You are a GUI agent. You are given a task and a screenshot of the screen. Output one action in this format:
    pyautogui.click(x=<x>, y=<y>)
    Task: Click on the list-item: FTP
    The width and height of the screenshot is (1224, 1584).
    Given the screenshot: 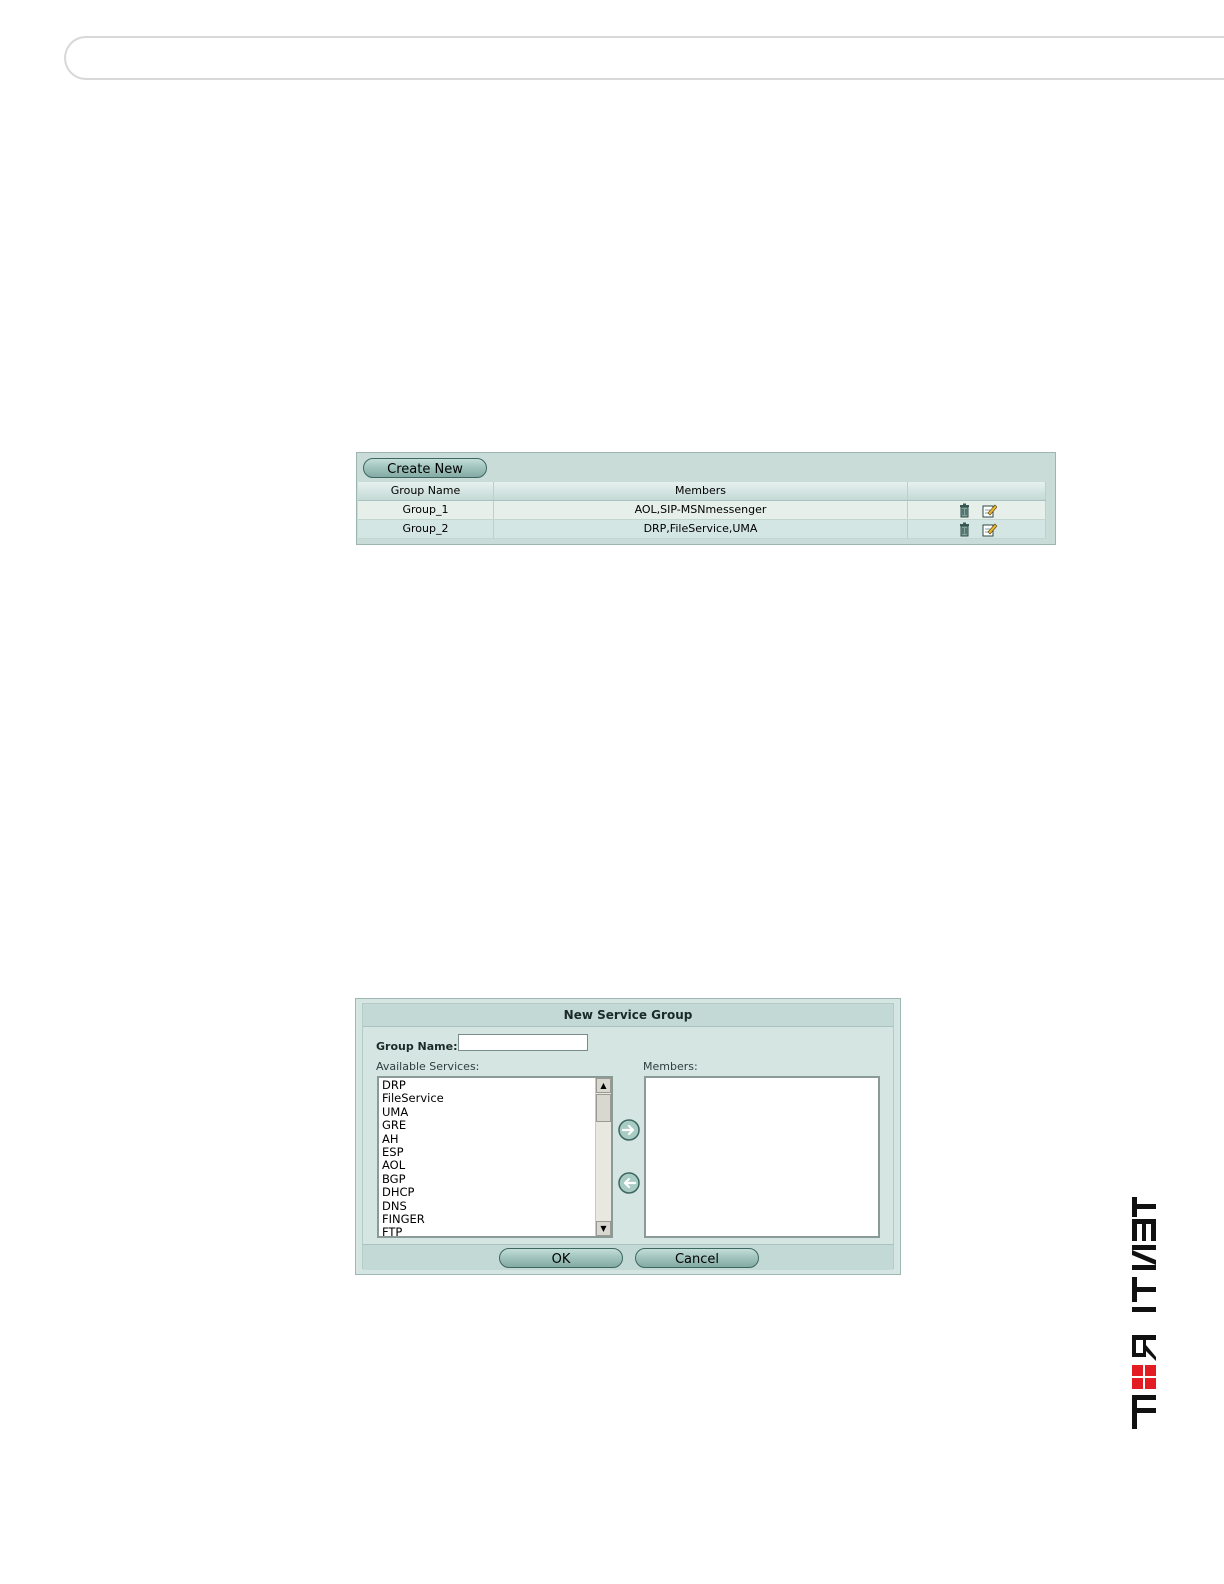 What is the action you would take?
    pyautogui.click(x=496, y=1231)
    